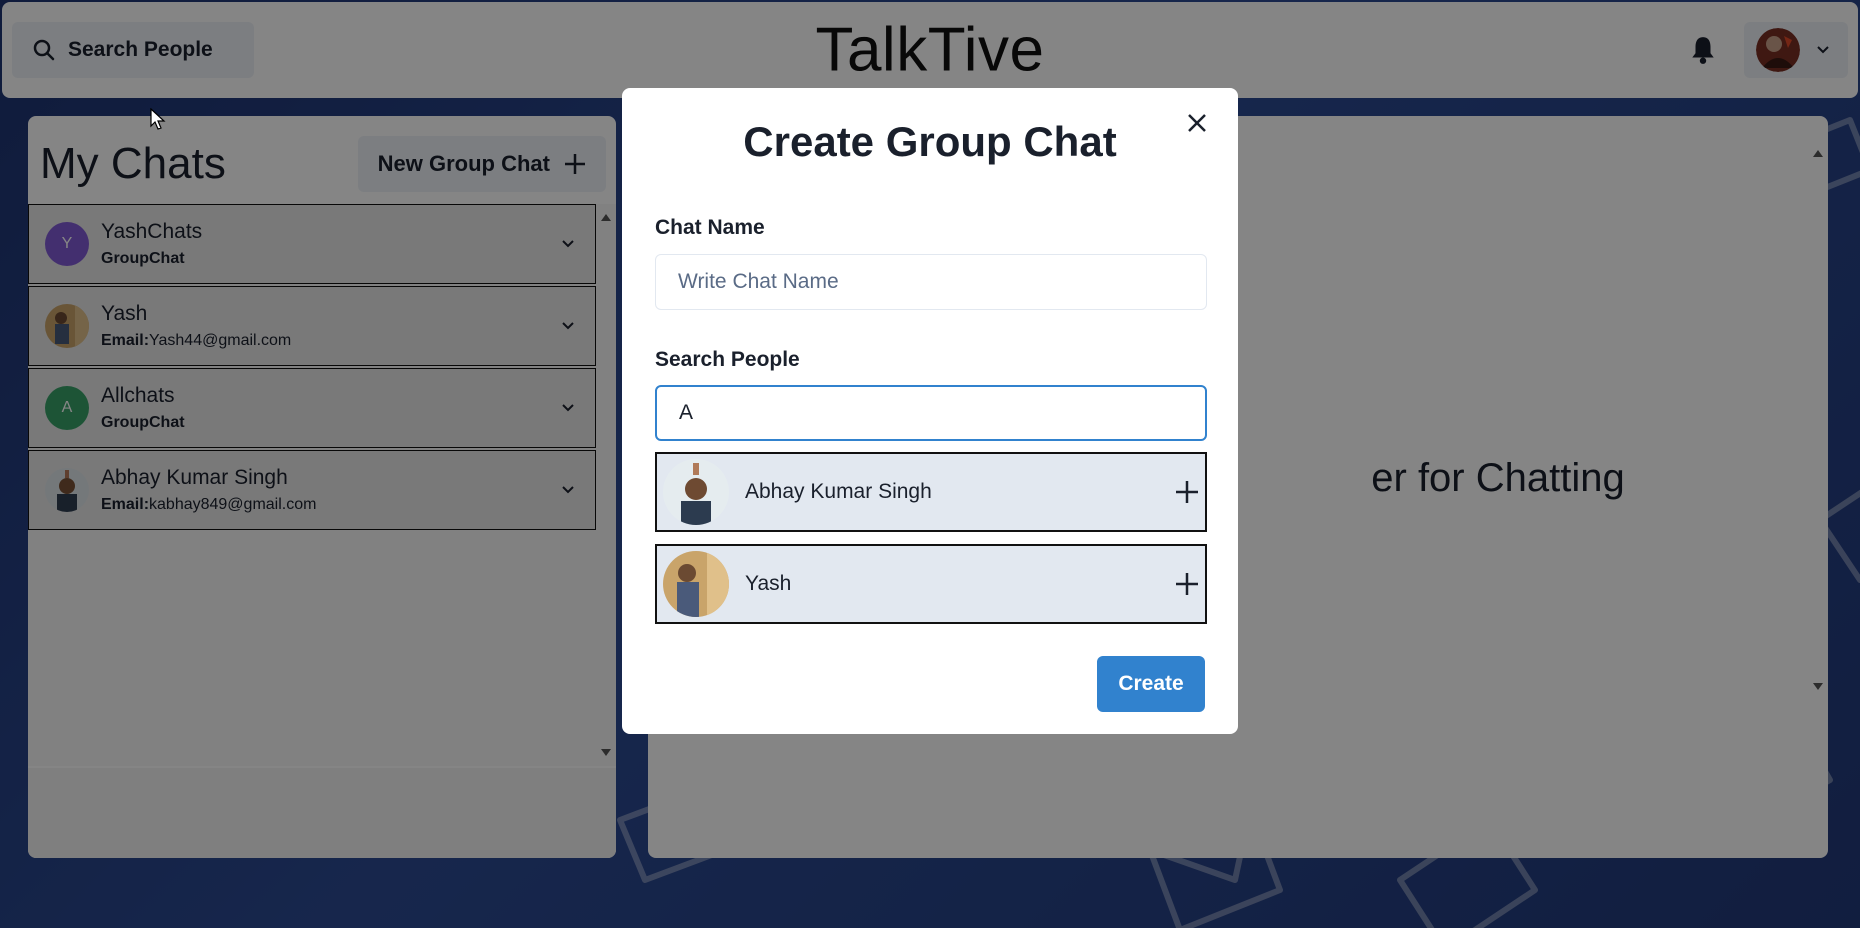  I want to click on user-result-item: Abhay Kumar Singh, so click(931, 492).